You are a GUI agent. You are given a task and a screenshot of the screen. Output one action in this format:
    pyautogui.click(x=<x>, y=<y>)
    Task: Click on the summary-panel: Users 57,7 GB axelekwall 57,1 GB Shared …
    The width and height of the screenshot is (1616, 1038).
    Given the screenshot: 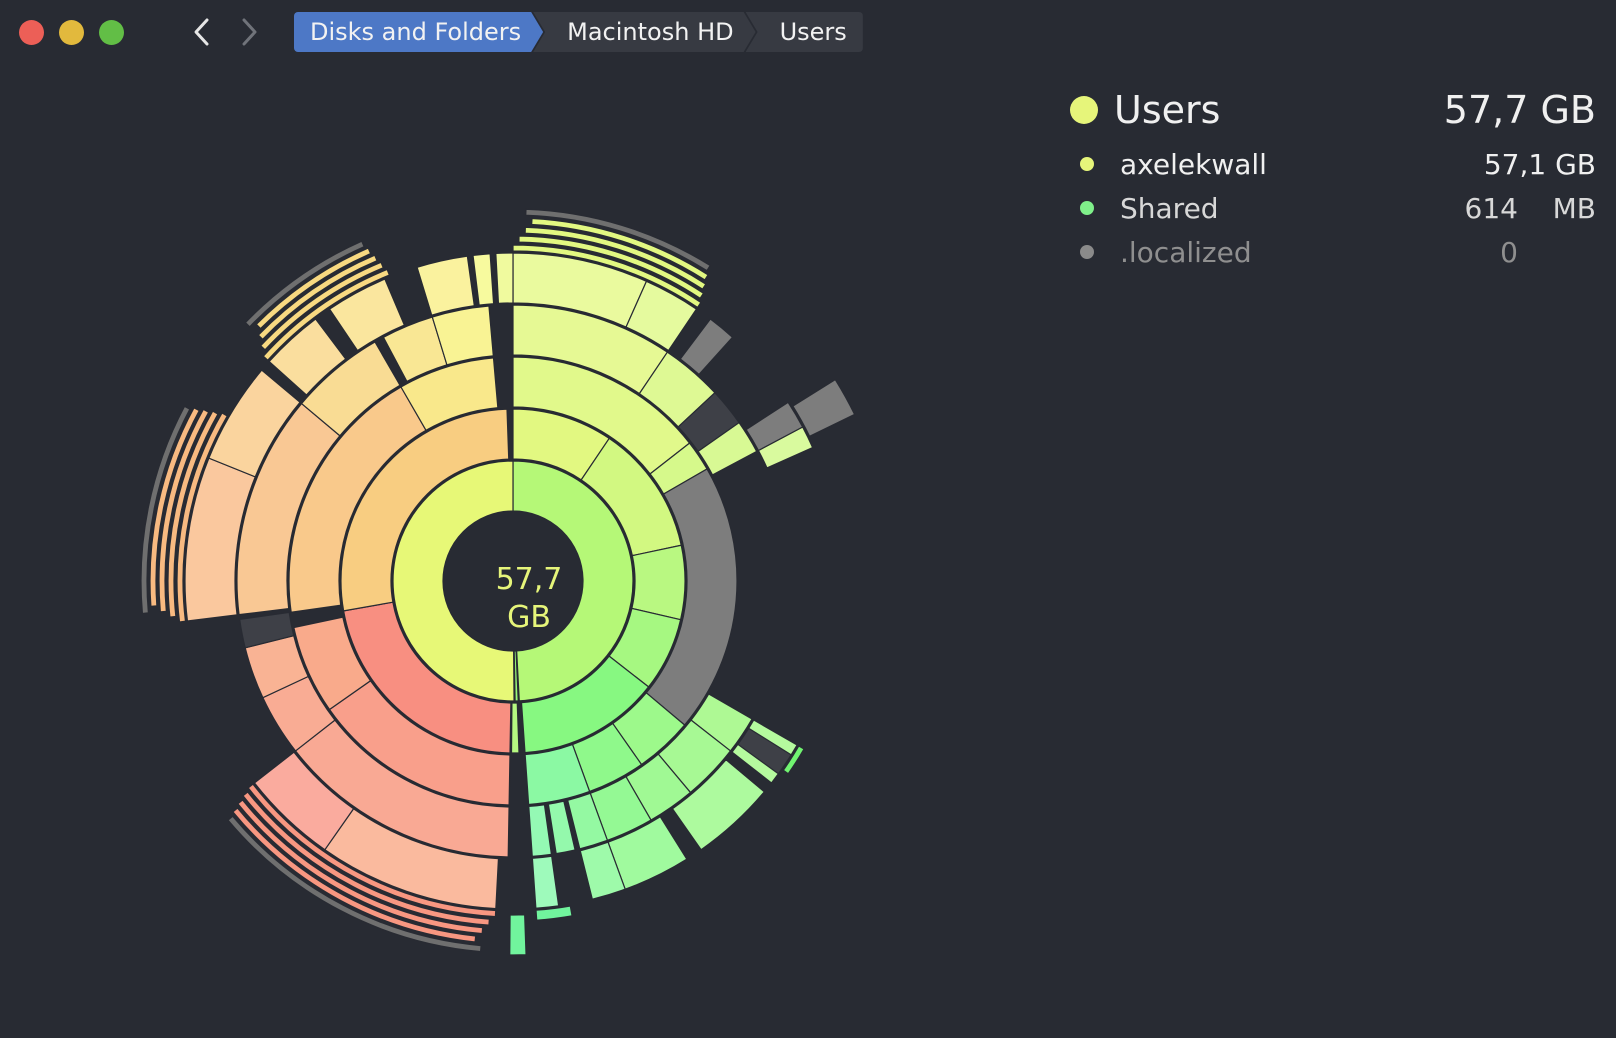 What is the action you would take?
    pyautogui.click(x=1333, y=176)
    